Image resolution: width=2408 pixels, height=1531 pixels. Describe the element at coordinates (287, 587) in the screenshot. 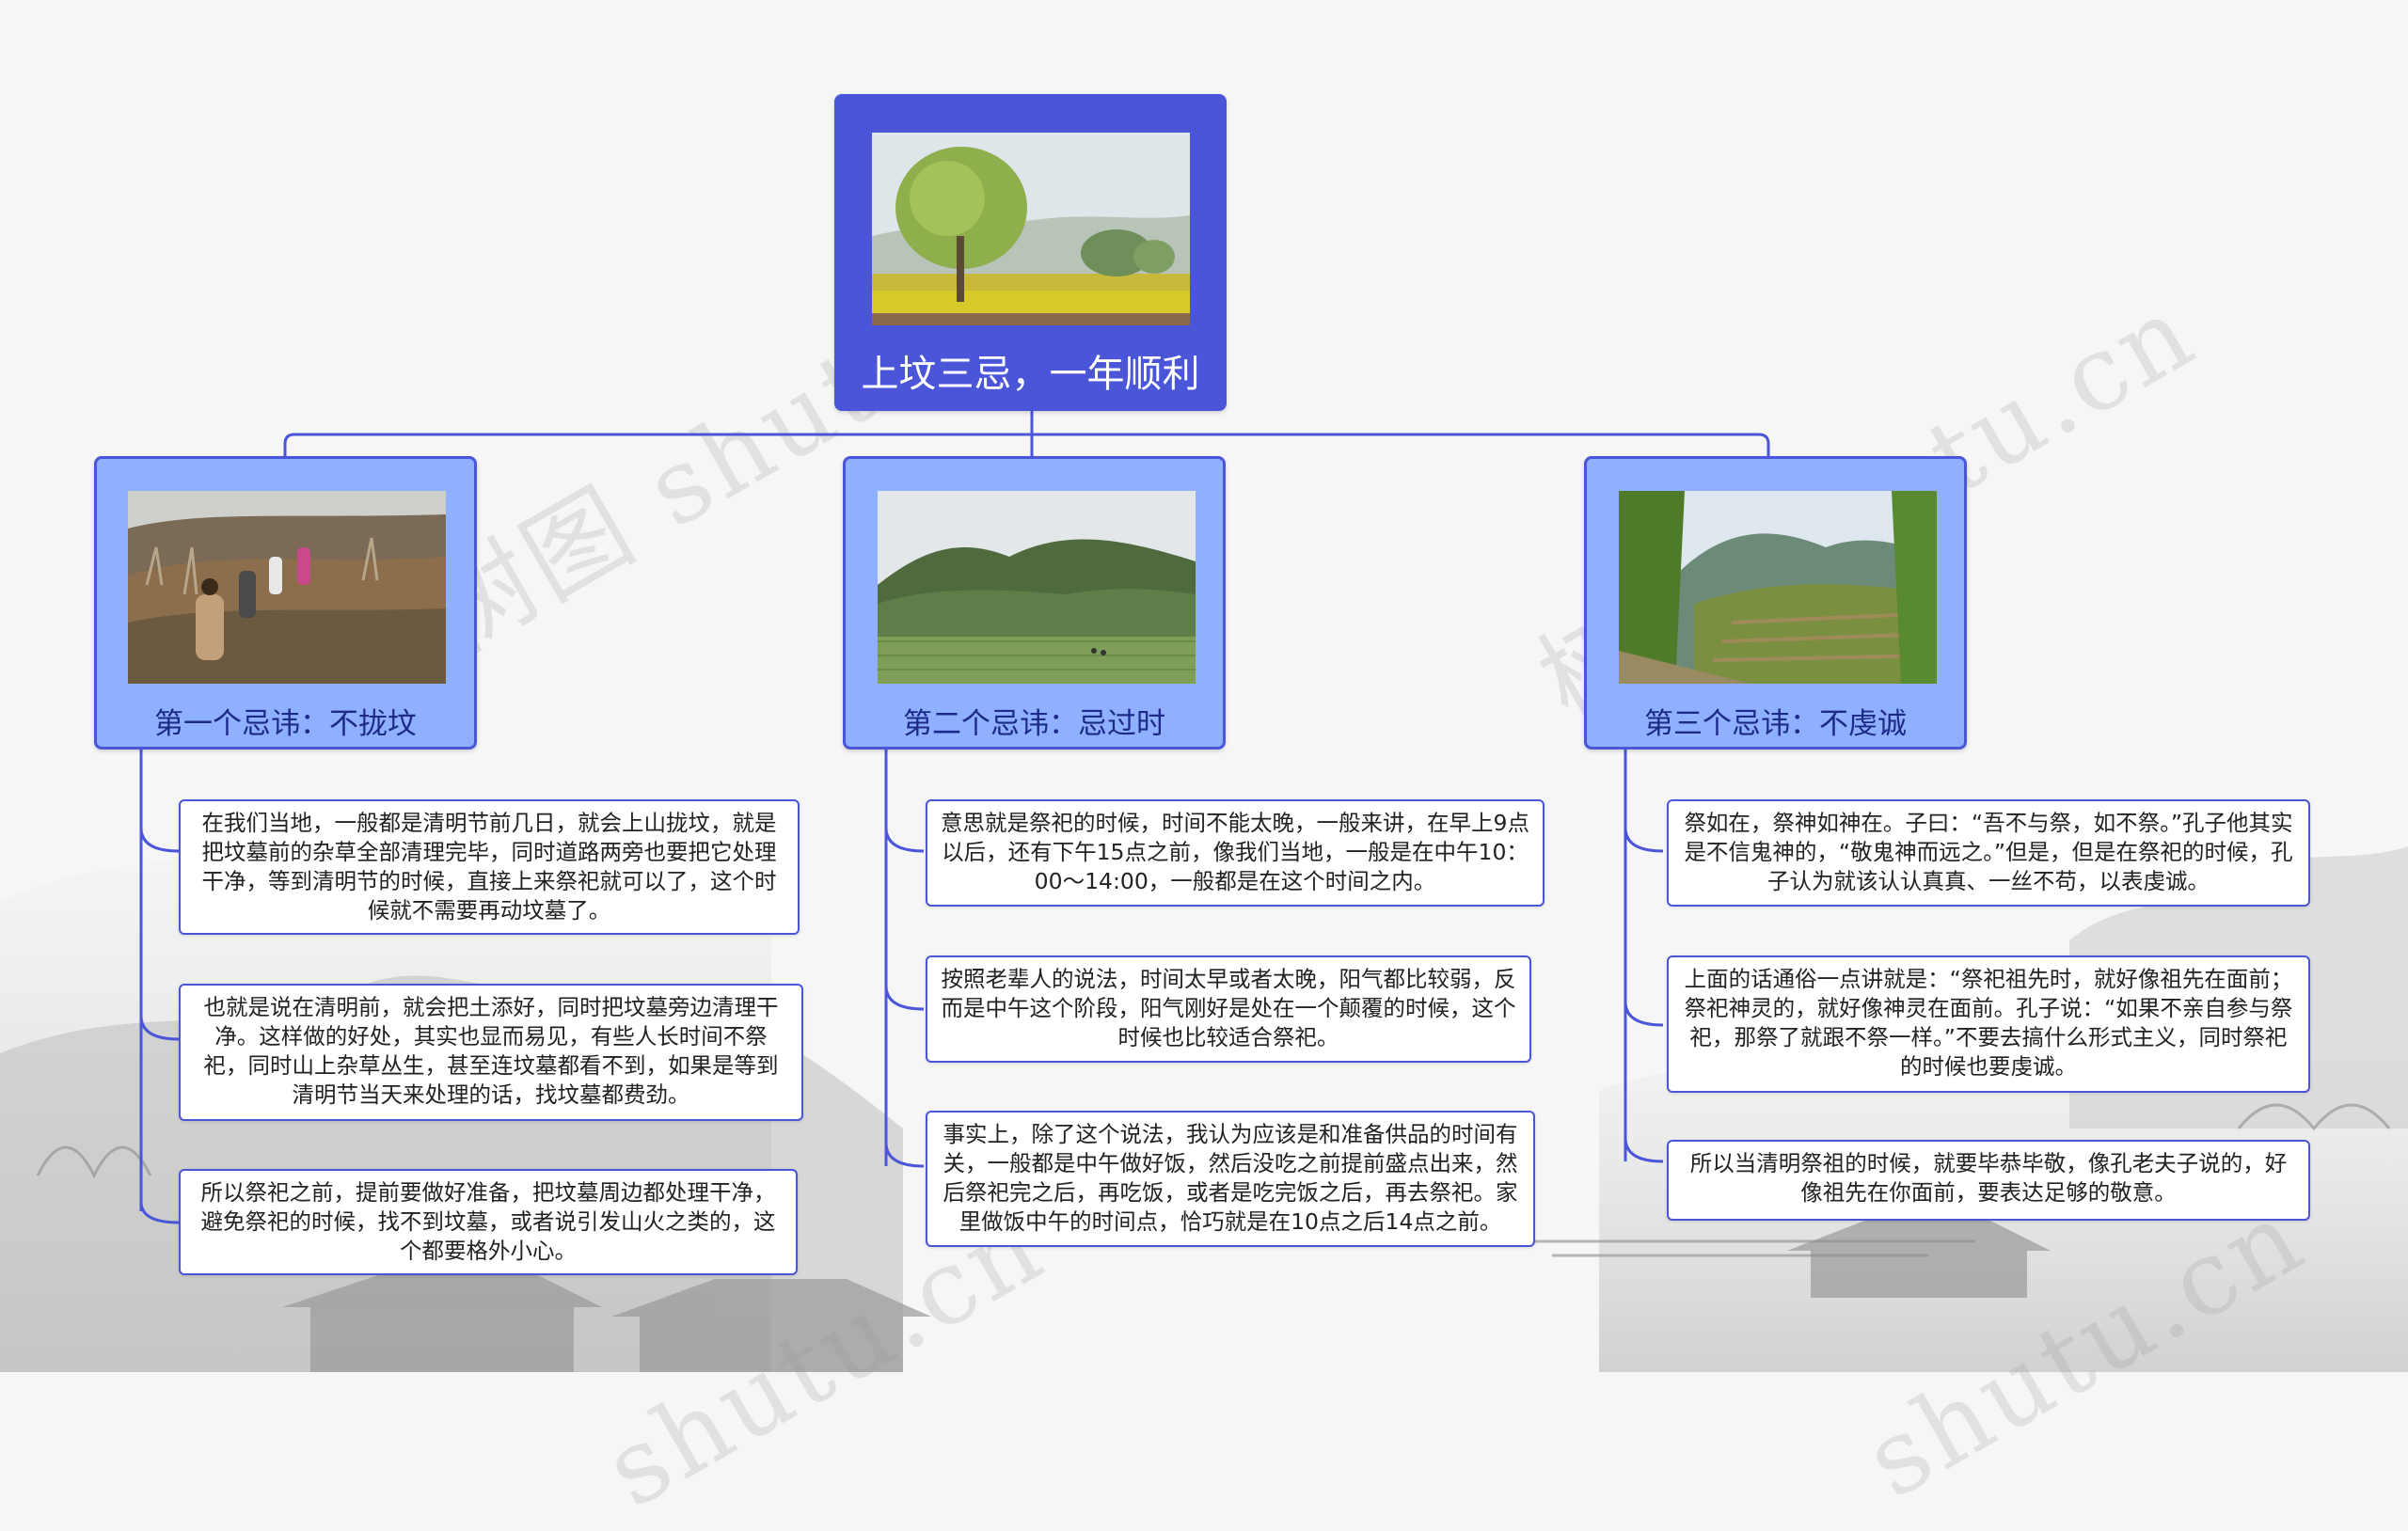

I see `hill-walkers-photo` at that location.